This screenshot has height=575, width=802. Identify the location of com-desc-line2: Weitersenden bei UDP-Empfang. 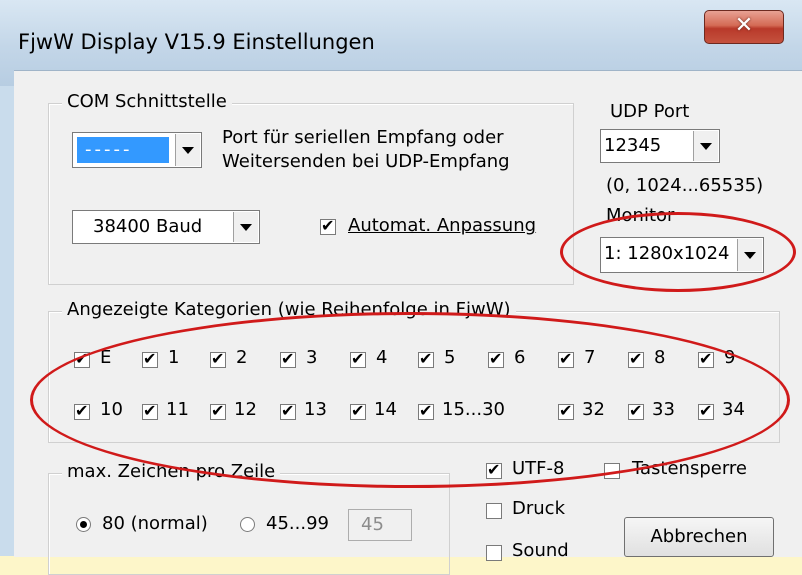
(366, 161).